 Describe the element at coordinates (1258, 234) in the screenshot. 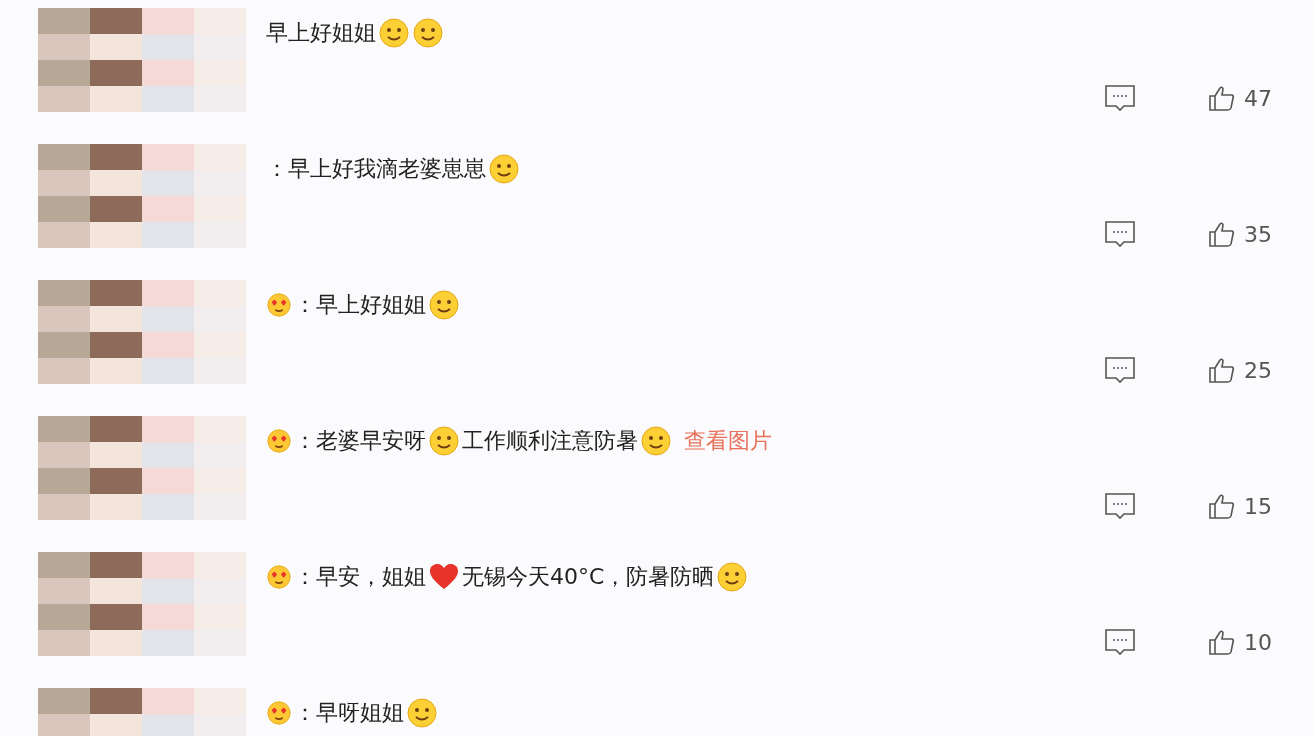

I see `like-count: 35` at that location.